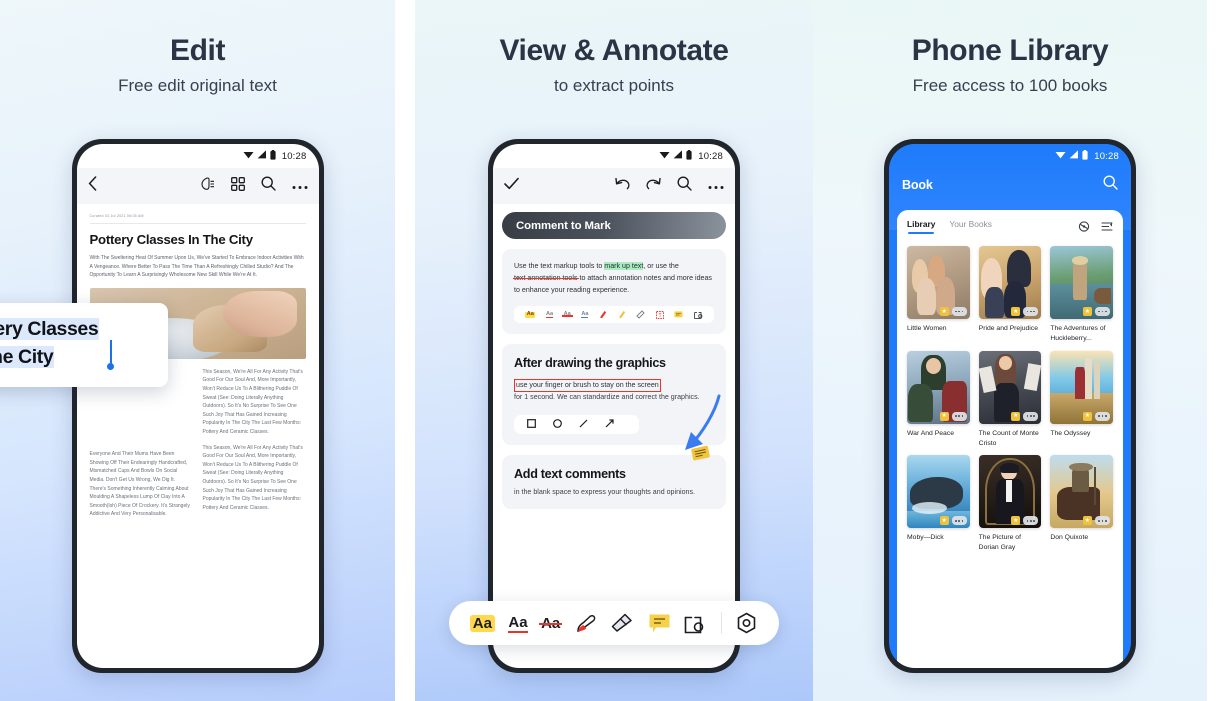 This screenshot has width=1227, height=701. What do you see at coordinates (557, 424) in the screenshot?
I see `circle-shape-icon` at bounding box center [557, 424].